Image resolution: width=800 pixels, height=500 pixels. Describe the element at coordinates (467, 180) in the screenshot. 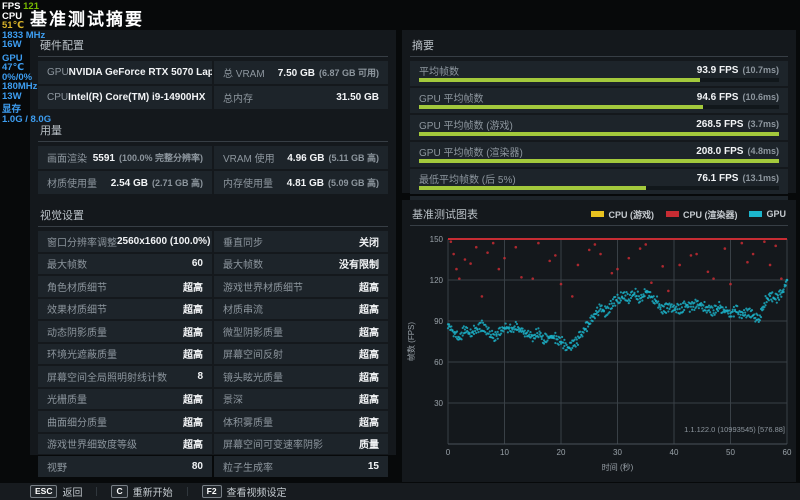

I see `summary-label: 最低平均帧数 (后 5%)` at that location.